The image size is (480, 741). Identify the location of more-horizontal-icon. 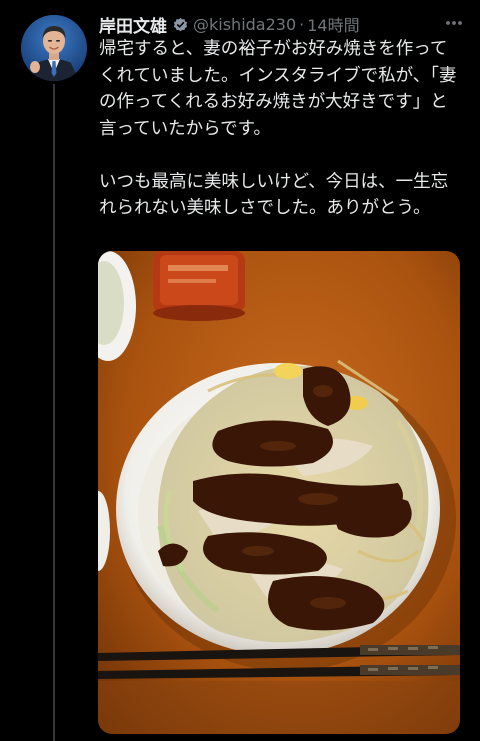
(454, 23).